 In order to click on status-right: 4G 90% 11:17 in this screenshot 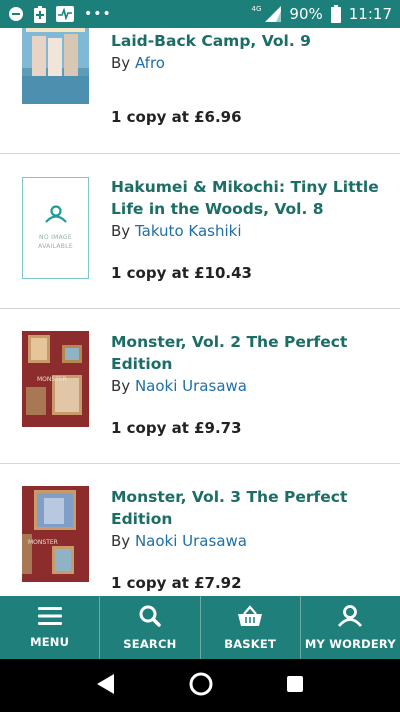, I will do `click(322, 14)`.